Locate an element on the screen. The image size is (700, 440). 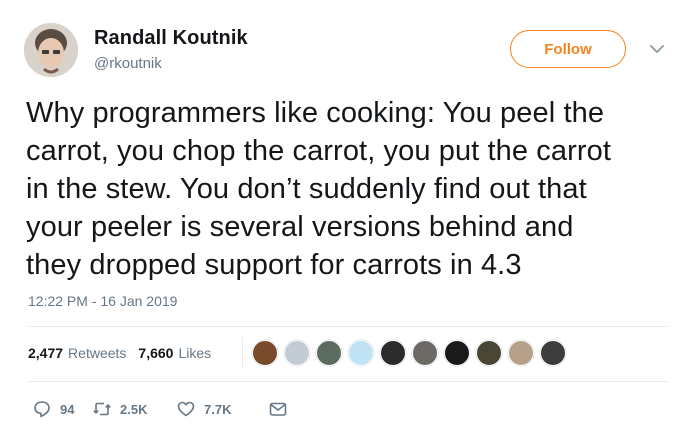
retweets-stat: 2,477 Retweets is located at coordinates (77, 353).